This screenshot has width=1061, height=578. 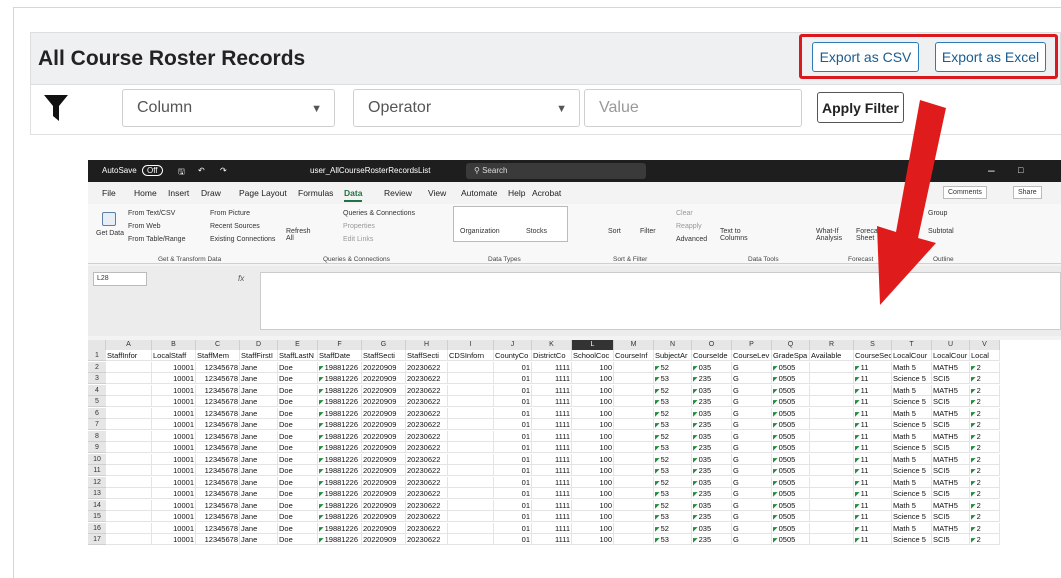 I want to click on row-number: 9, so click(x=97, y=447).